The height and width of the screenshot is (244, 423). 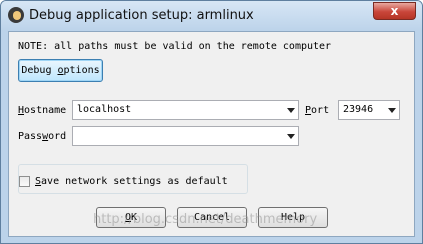 I want to click on password-label-part: ord, so click(x=57, y=136).